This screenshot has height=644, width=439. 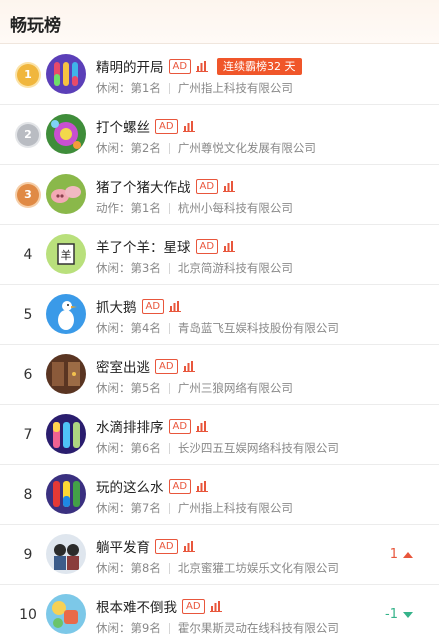 I want to click on game-name: 精明的开局, so click(x=130, y=66).